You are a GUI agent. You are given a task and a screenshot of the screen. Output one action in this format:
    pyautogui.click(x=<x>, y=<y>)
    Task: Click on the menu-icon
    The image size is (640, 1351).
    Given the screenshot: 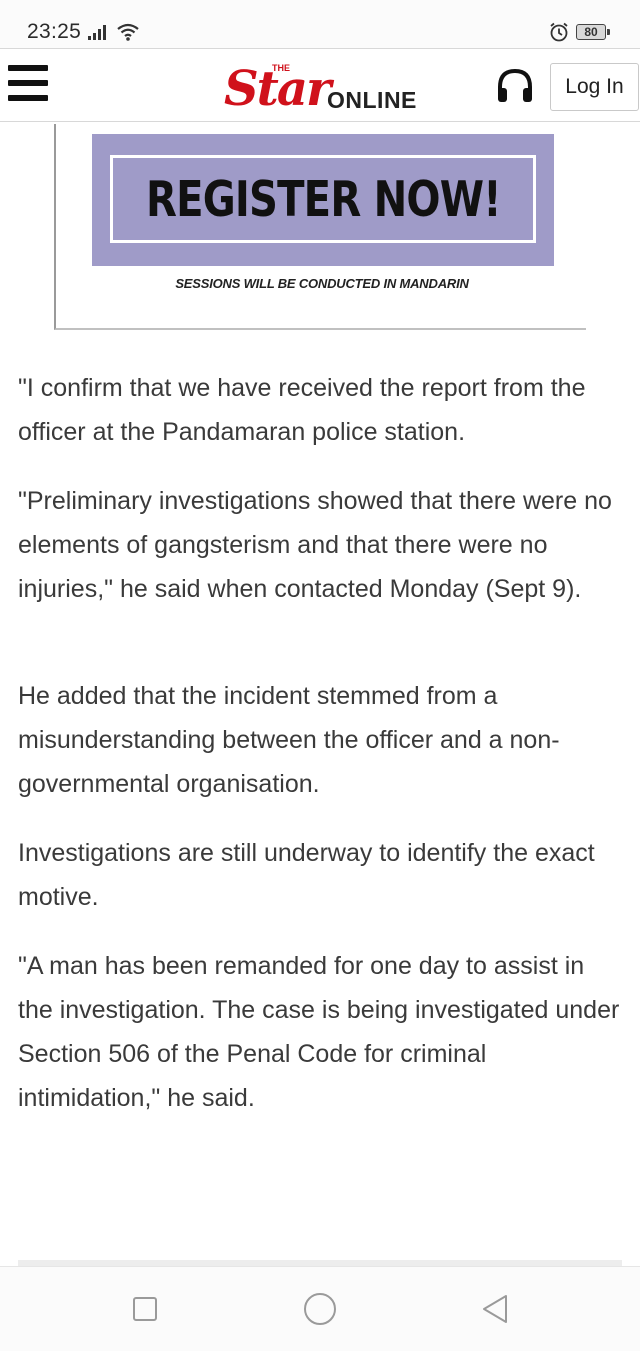 What is the action you would take?
    pyautogui.click(x=29, y=83)
    